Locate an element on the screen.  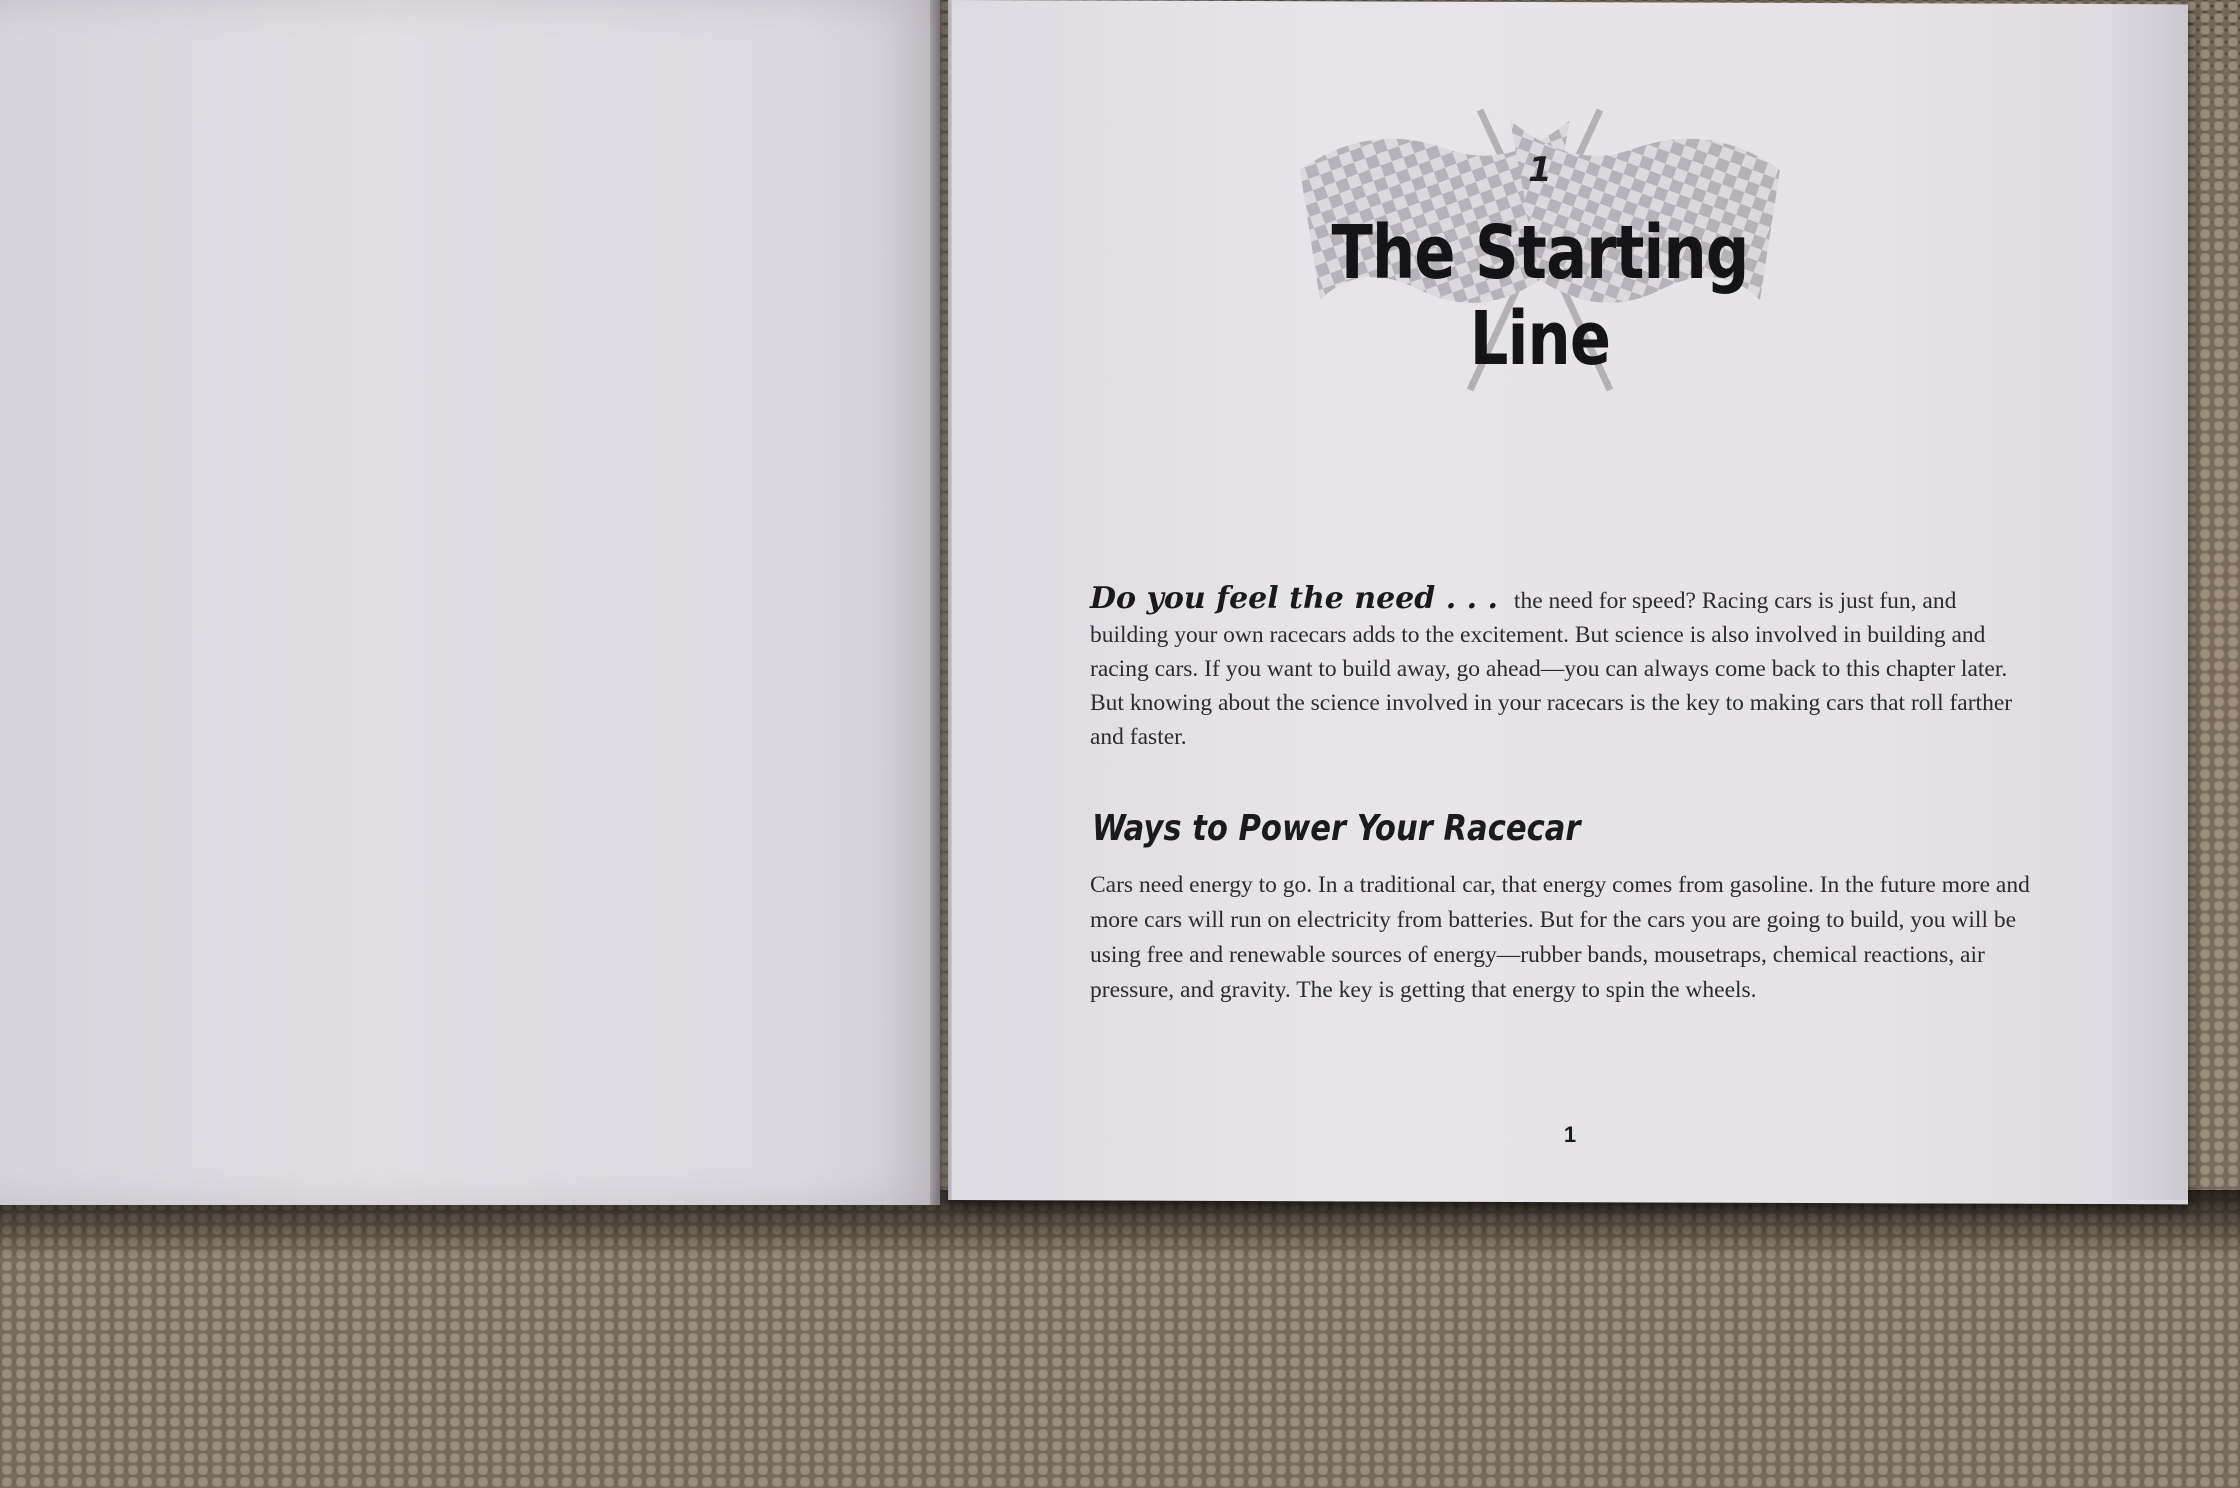
section-heading: Ways to Power Your Racecar is located at coordinates (1336, 828).